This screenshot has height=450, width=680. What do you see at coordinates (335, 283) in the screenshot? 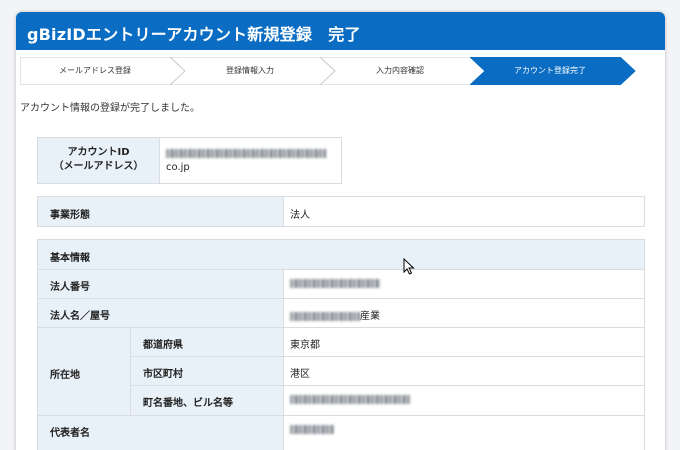
I see `redacted-corp-number` at bounding box center [335, 283].